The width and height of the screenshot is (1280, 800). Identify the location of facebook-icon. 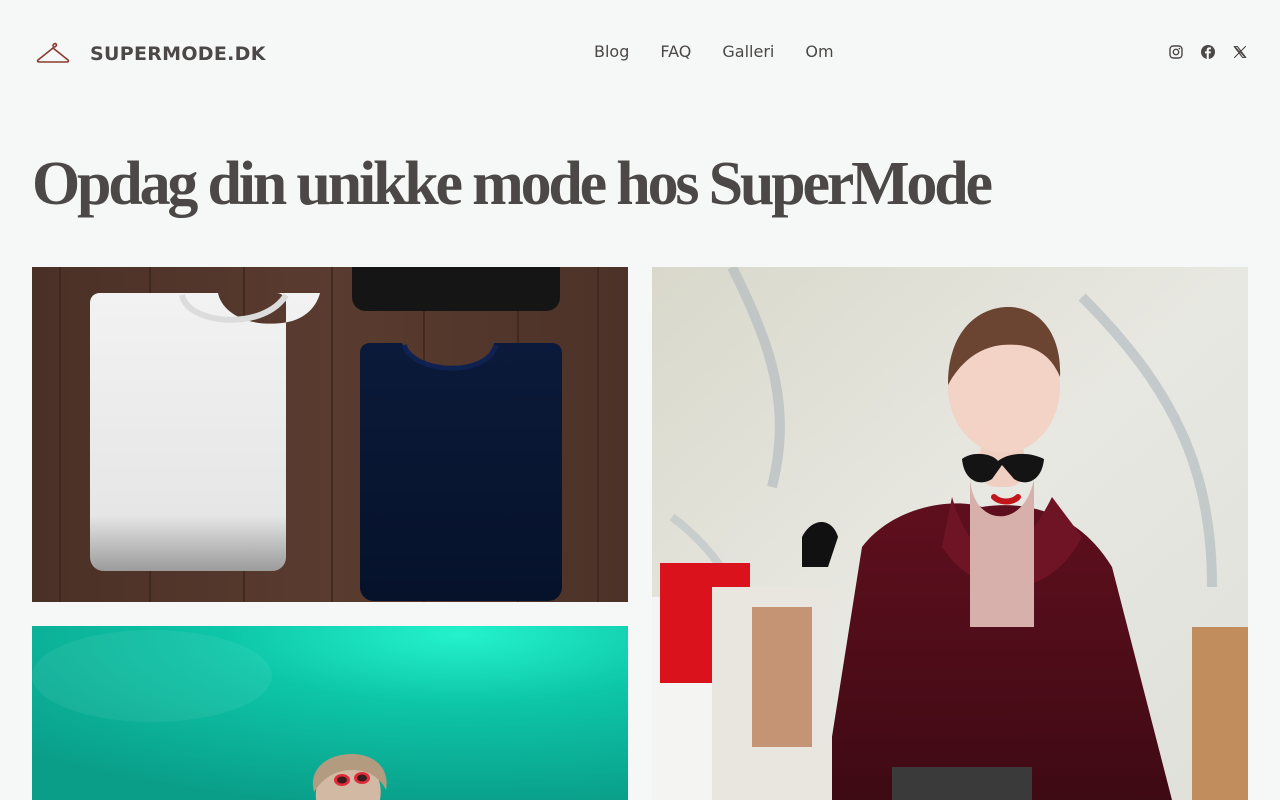
(1208, 52).